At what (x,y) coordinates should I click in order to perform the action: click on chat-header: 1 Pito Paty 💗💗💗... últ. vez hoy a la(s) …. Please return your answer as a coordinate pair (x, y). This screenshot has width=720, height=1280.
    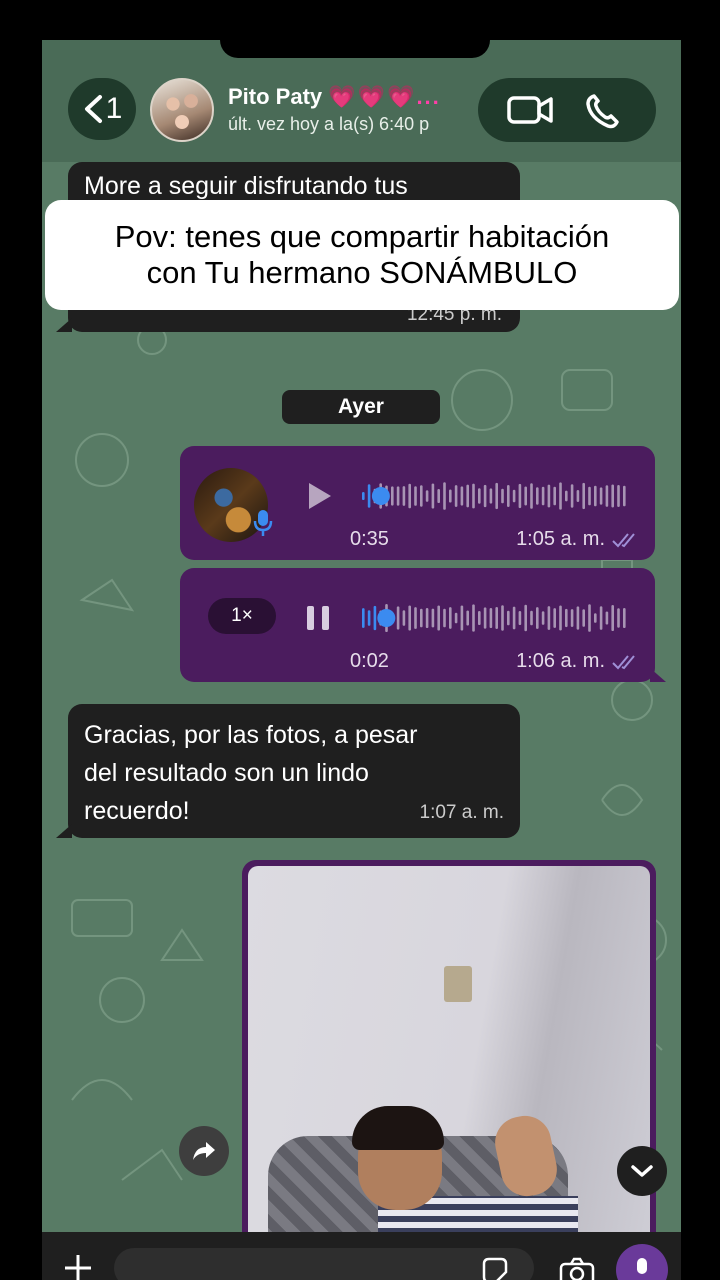
    Looking at the image, I should click on (361, 101).